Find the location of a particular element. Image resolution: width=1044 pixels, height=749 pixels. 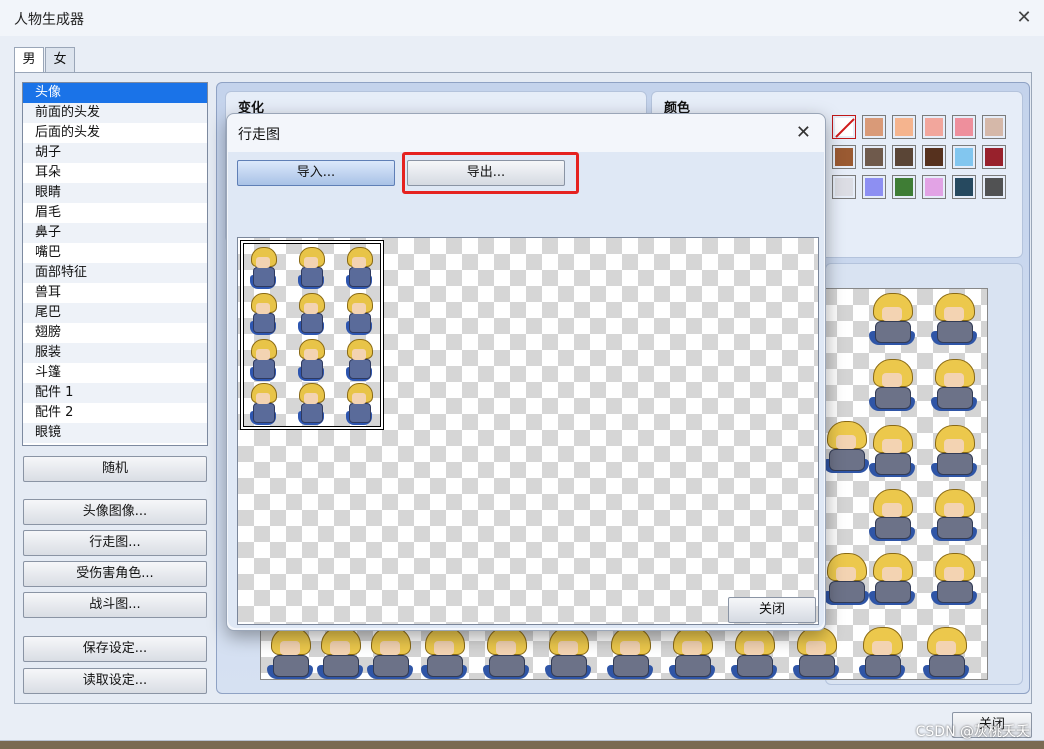

dialog-title: 行走图 is located at coordinates (259, 135).